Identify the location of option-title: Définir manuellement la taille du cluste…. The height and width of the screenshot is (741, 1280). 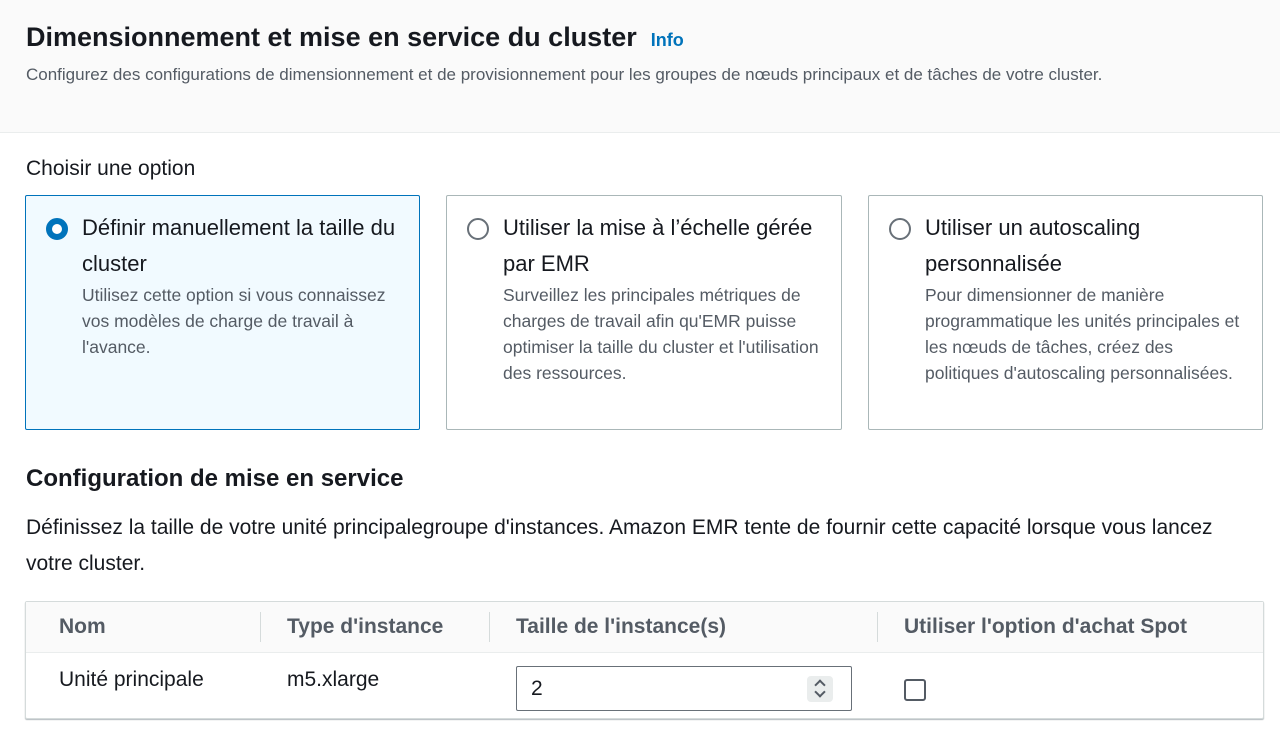
(239, 245).